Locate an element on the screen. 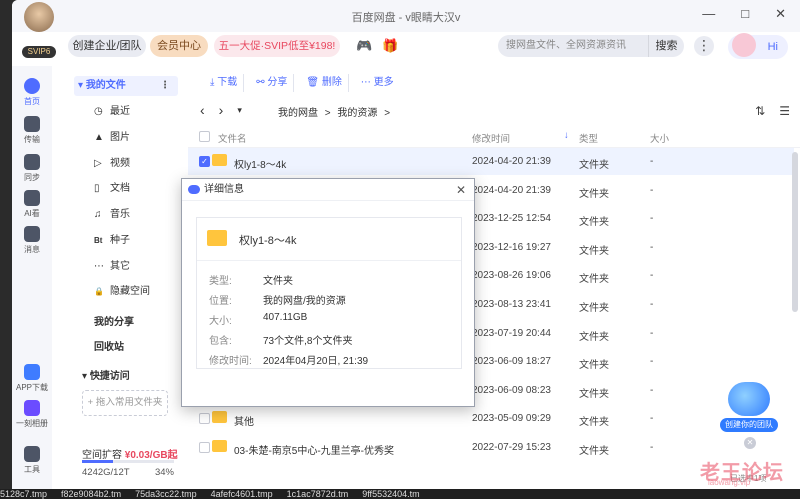 This screenshot has height=499, width=800. storage-progress is located at coordinates (128, 461).